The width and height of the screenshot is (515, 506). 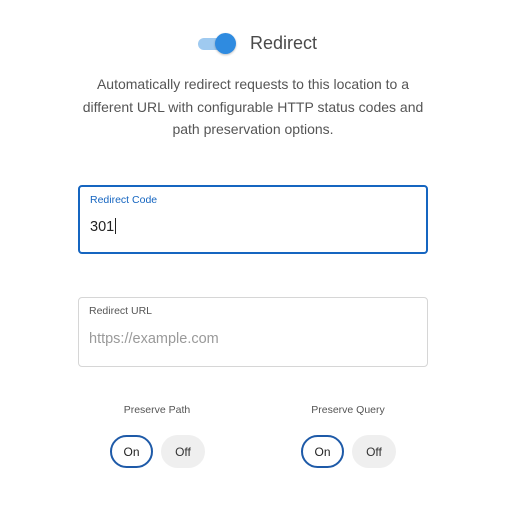 What do you see at coordinates (253, 219) in the screenshot?
I see `redirect-code-field: Redirect Code 301` at bounding box center [253, 219].